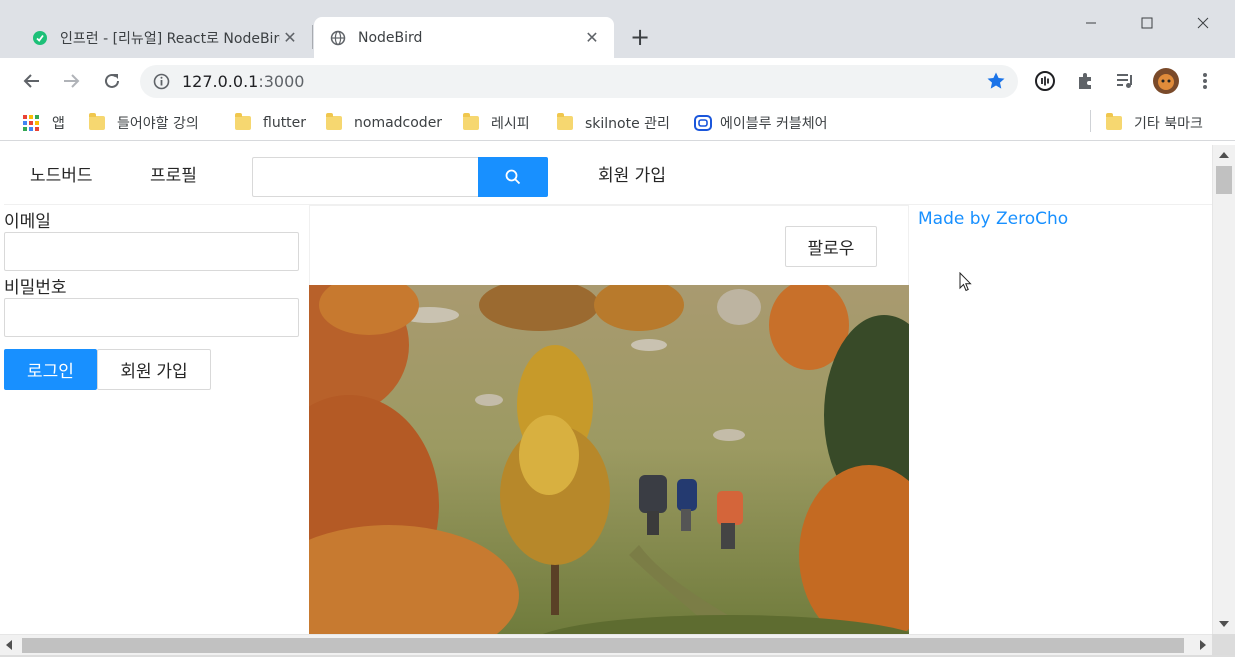  What do you see at coordinates (61, 173) in the screenshot?
I see `menu-item-home: 노드버드` at bounding box center [61, 173].